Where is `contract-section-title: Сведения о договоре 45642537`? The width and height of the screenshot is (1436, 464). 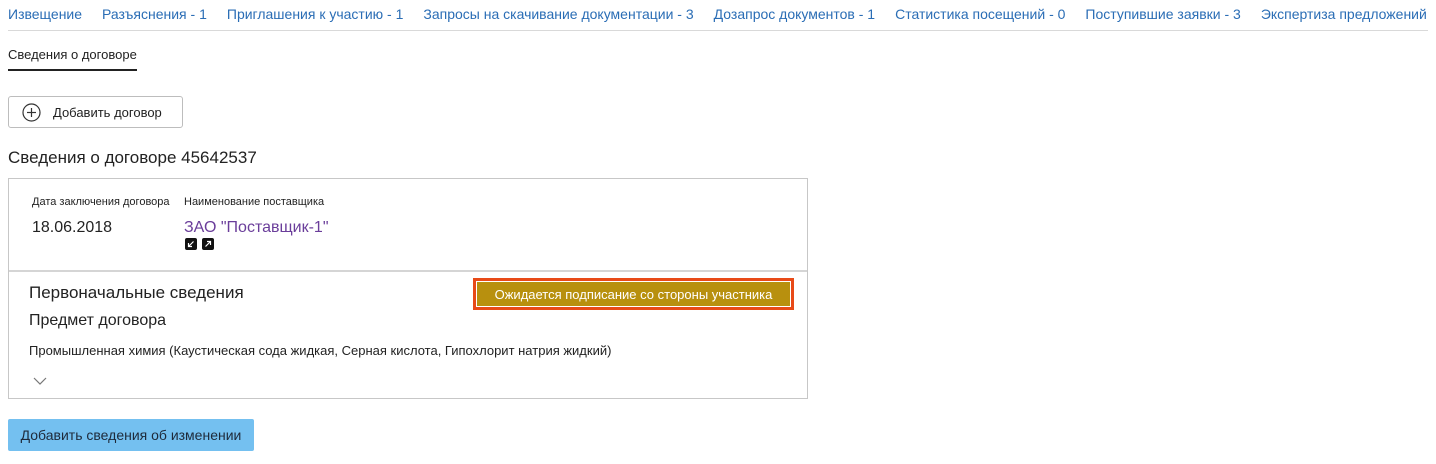 contract-section-title: Сведения о договоре 45642537 is located at coordinates (132, 157).